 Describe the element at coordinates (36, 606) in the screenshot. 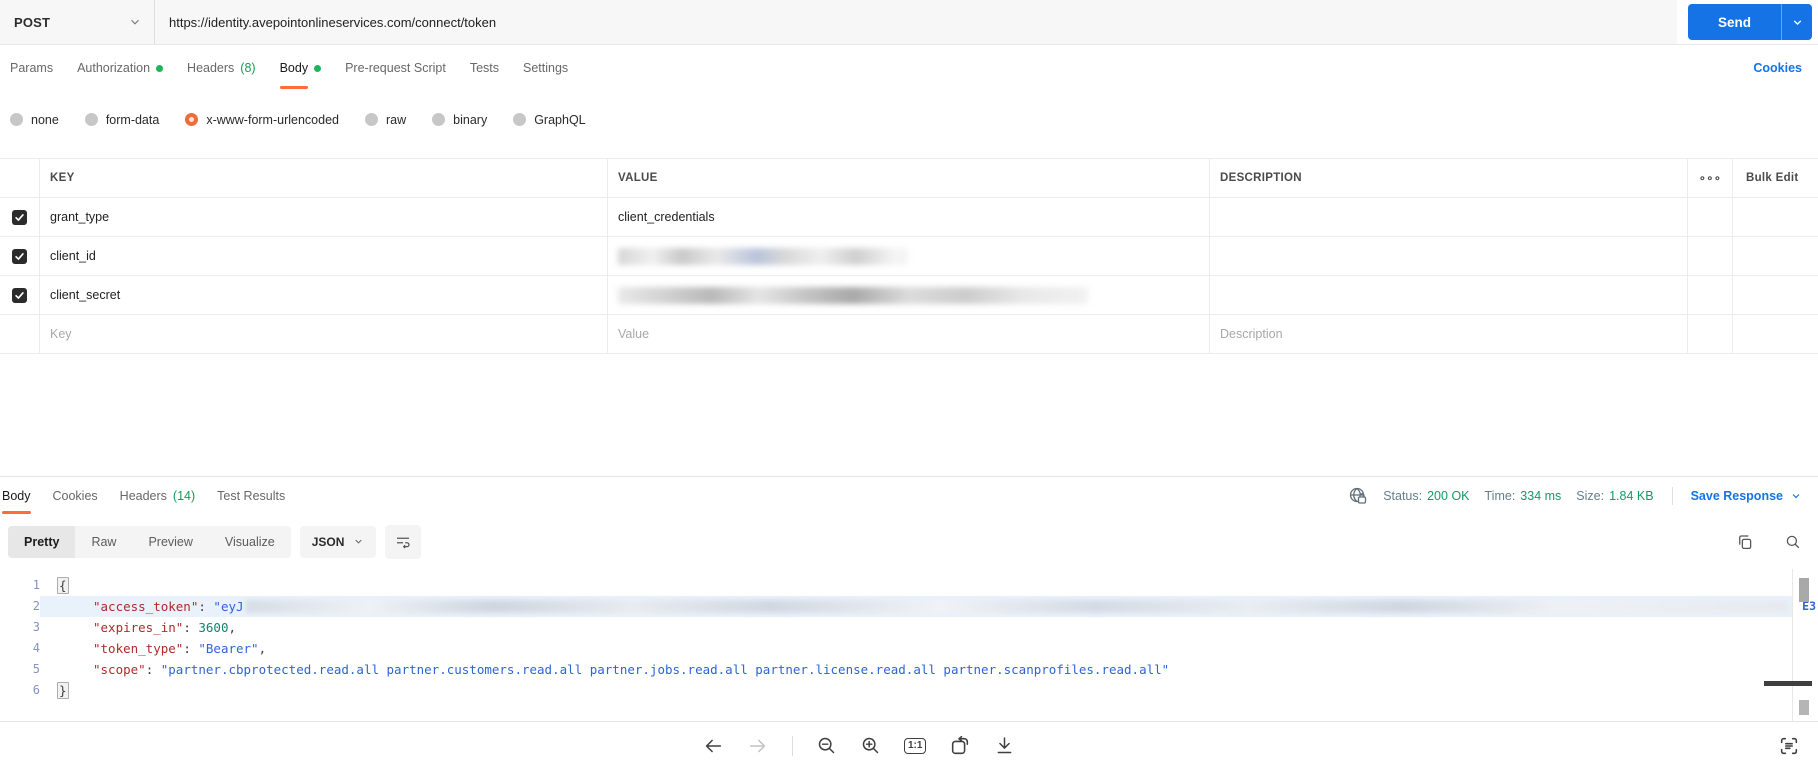

I see `line-number: 2` at that location.